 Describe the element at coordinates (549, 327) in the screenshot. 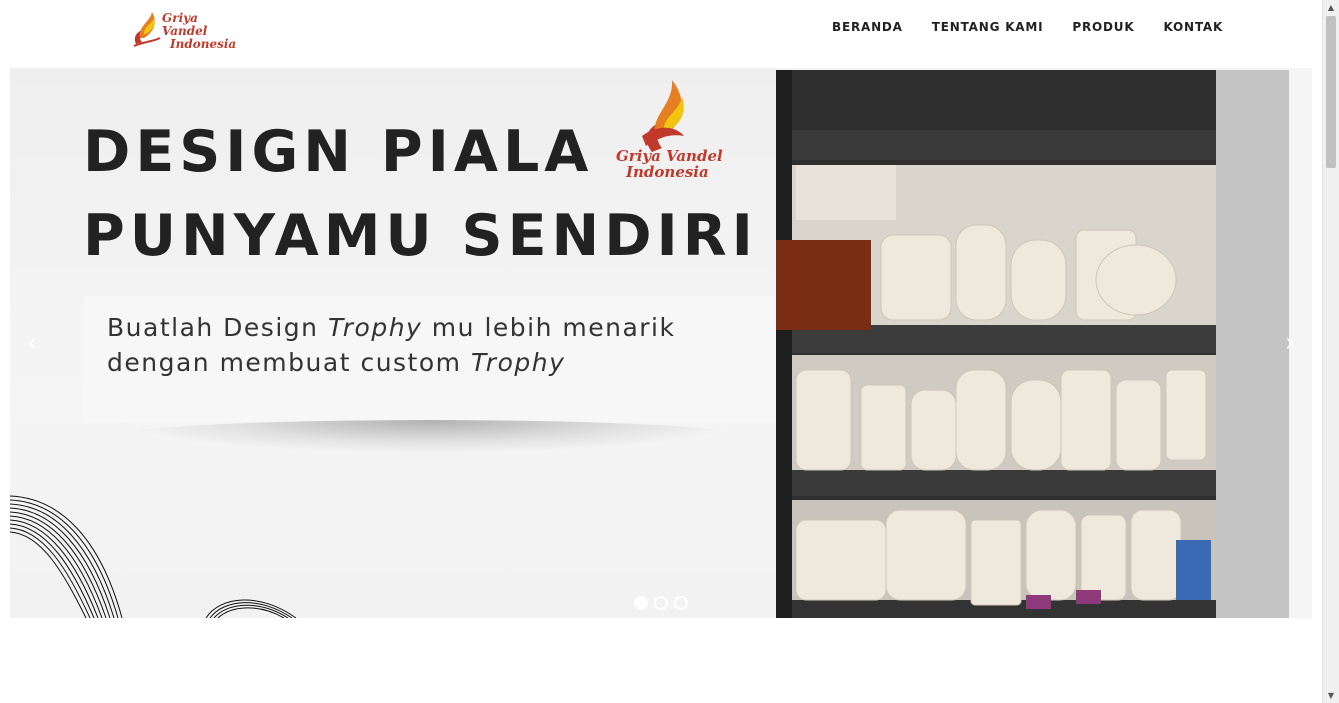

I see `subtitle-line-1-b: mu lebih menarik` at that location.